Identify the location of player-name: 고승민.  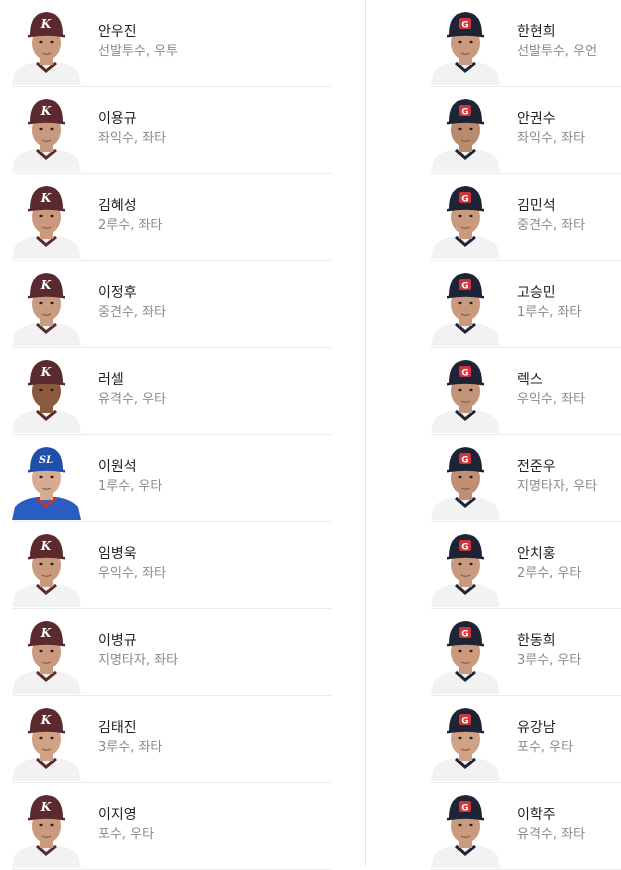
(549, 293).